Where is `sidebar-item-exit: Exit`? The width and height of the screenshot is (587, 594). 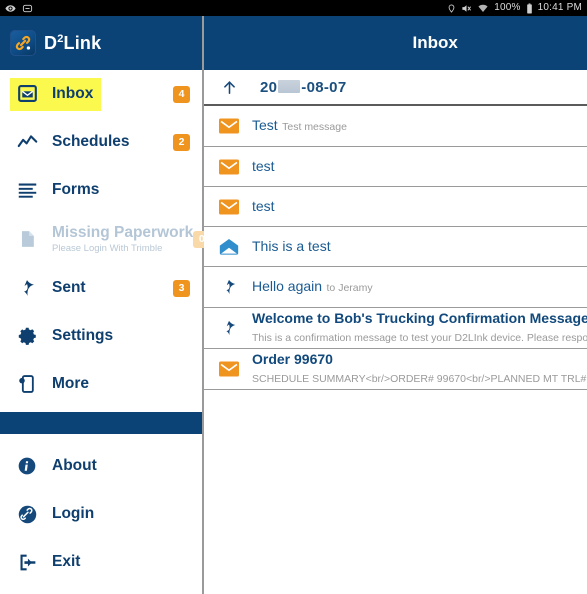 sidebar-item-exit: Exit is located at coordinates (101, 562).